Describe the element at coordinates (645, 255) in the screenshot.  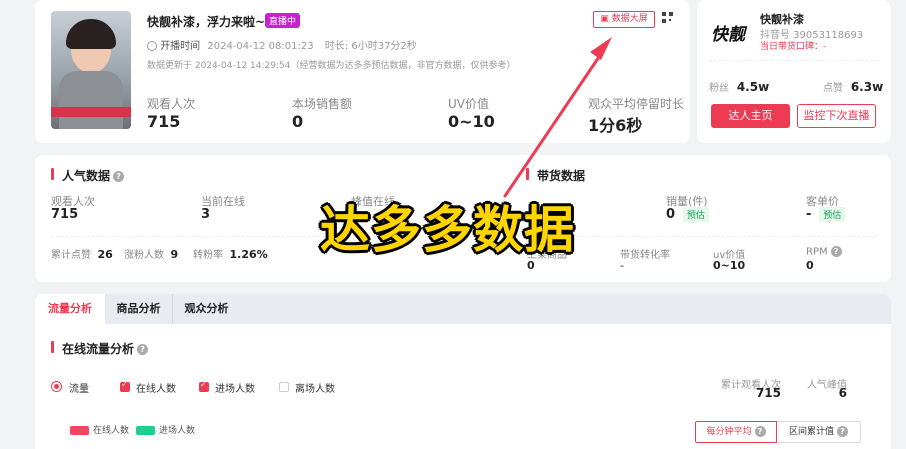
I see `sales-conv-label: 带货转化率` at that location.